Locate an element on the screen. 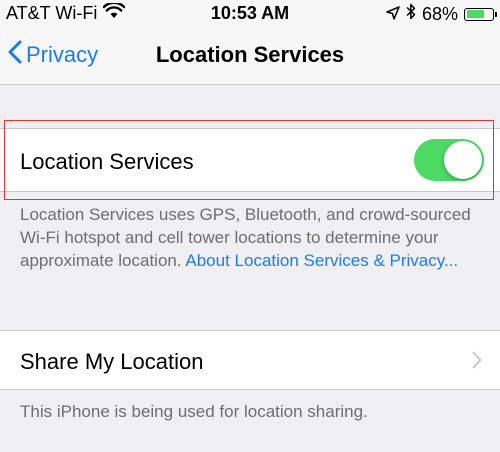 The width and height of the screenshot is (500, 452). battery-percent: 68% is located at coordinates (439, 13).